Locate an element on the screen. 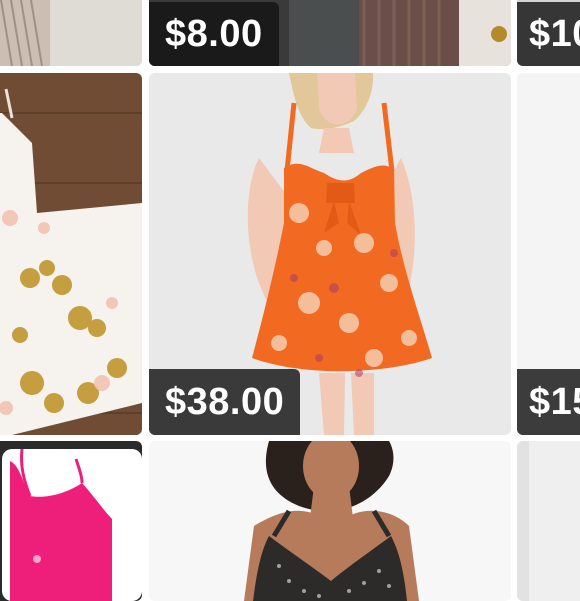 This screenshot has height=601, width=580. price-badge: $38.00 is located at coordinates (225, 402).